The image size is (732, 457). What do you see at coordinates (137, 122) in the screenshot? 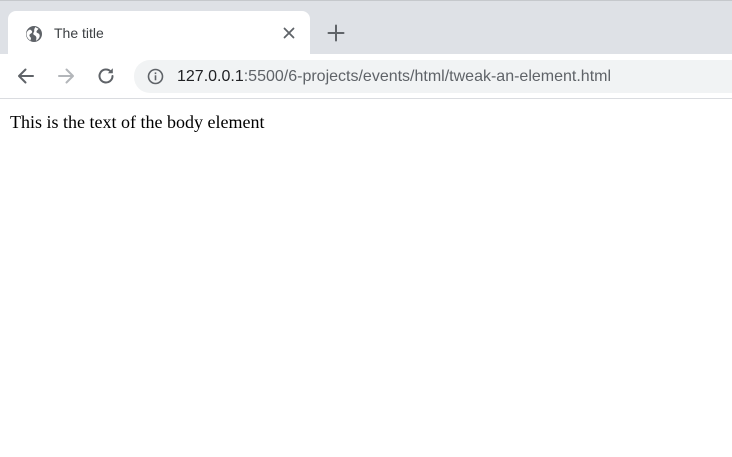
I see `body-text: This is the text of the body element` at bounding box center [137, 122].